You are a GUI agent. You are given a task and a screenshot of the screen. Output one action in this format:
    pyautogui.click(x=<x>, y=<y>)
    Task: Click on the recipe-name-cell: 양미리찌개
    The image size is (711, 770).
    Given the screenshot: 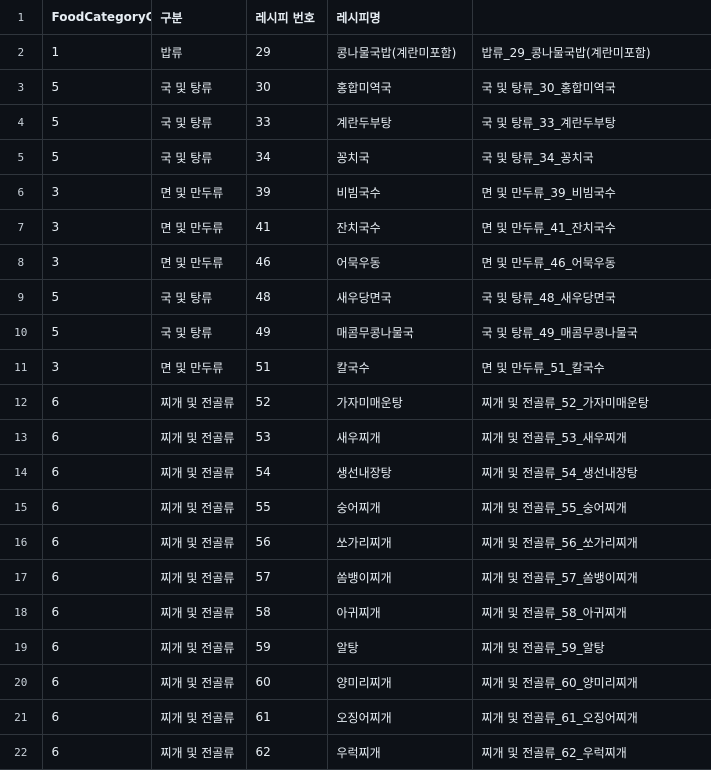 What is the action you would take?
    pyautogui.click(x=399, y=682)
    